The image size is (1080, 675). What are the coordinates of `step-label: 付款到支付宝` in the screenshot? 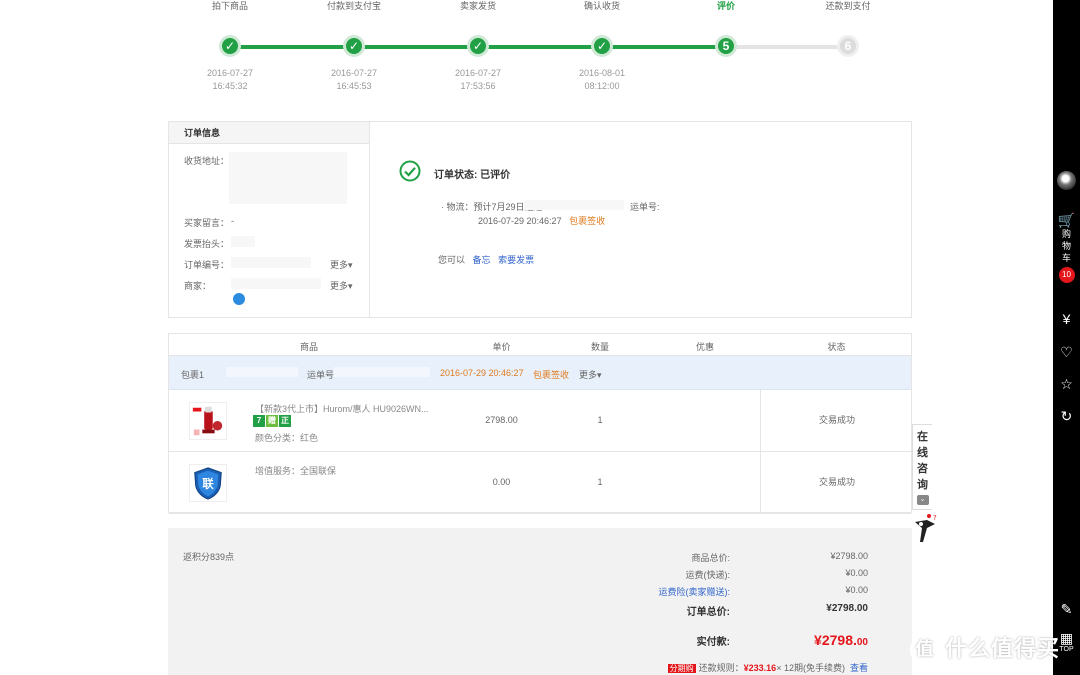 It's located at (353, 6).